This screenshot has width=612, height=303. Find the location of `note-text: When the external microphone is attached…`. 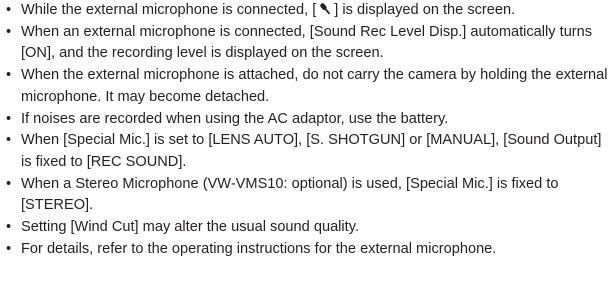

note-text: When the external microphone is attached… is located at coordinates (314, 86).